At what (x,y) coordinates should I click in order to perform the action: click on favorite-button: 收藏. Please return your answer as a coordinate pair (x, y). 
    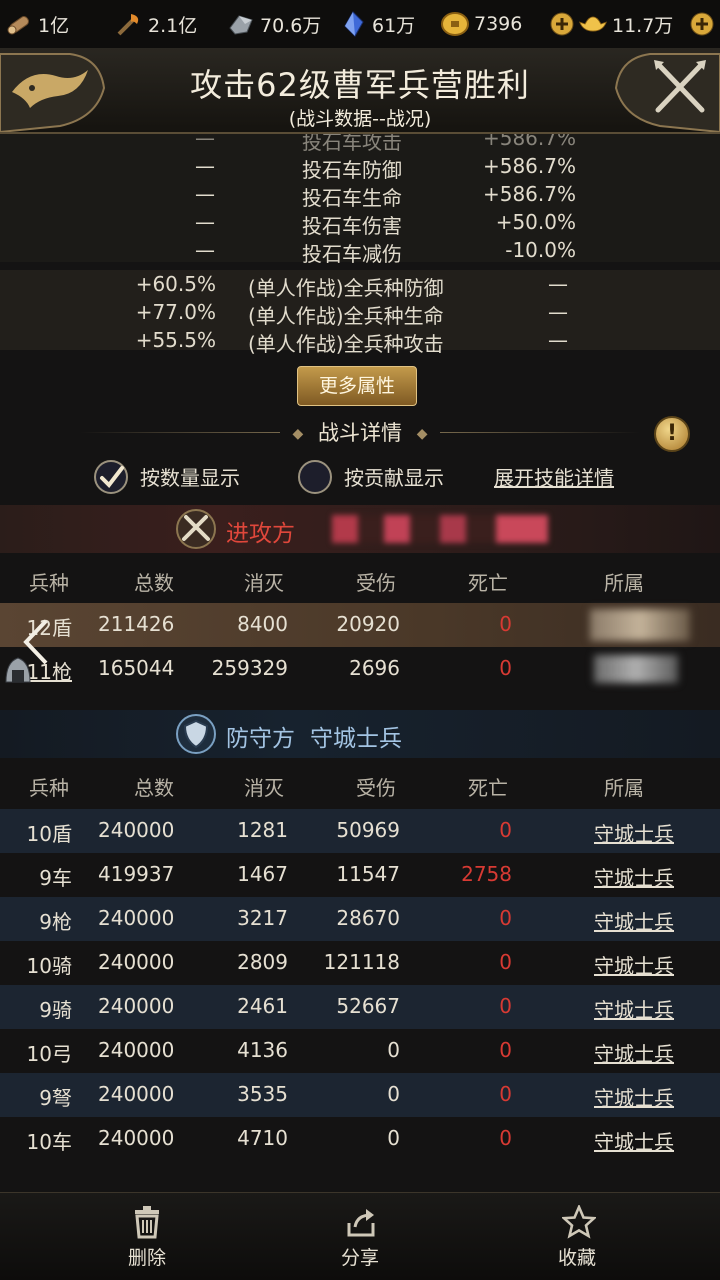
    Looking at the image, I should click on (577, 1238).